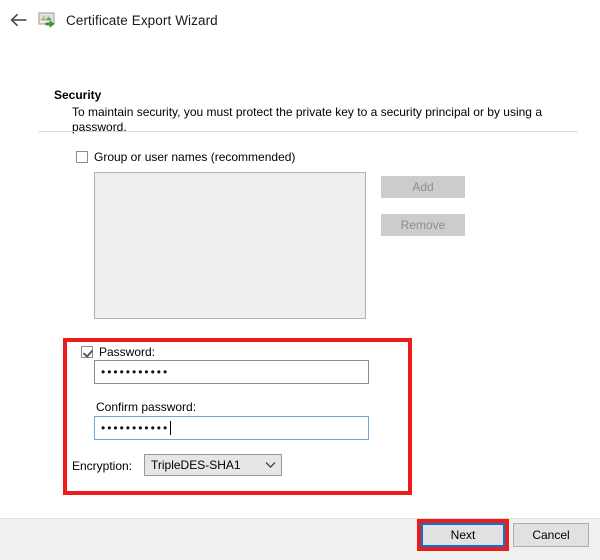  I want to click on password-checkbox-row: Password:, so click(118, 352).